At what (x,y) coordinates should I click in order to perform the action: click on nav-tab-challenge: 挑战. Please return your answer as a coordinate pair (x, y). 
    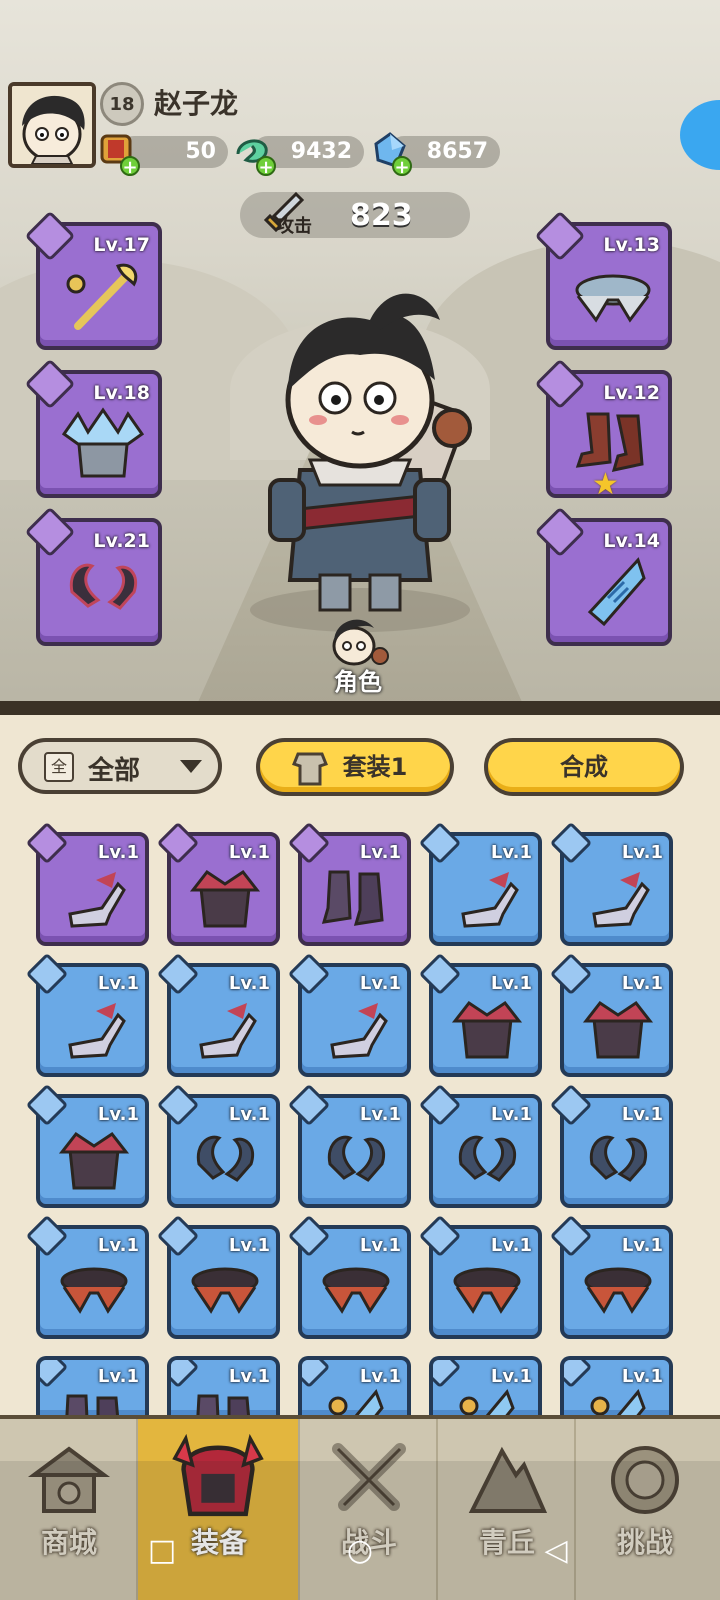
    Looking at the image, I should click on (648, 1509).